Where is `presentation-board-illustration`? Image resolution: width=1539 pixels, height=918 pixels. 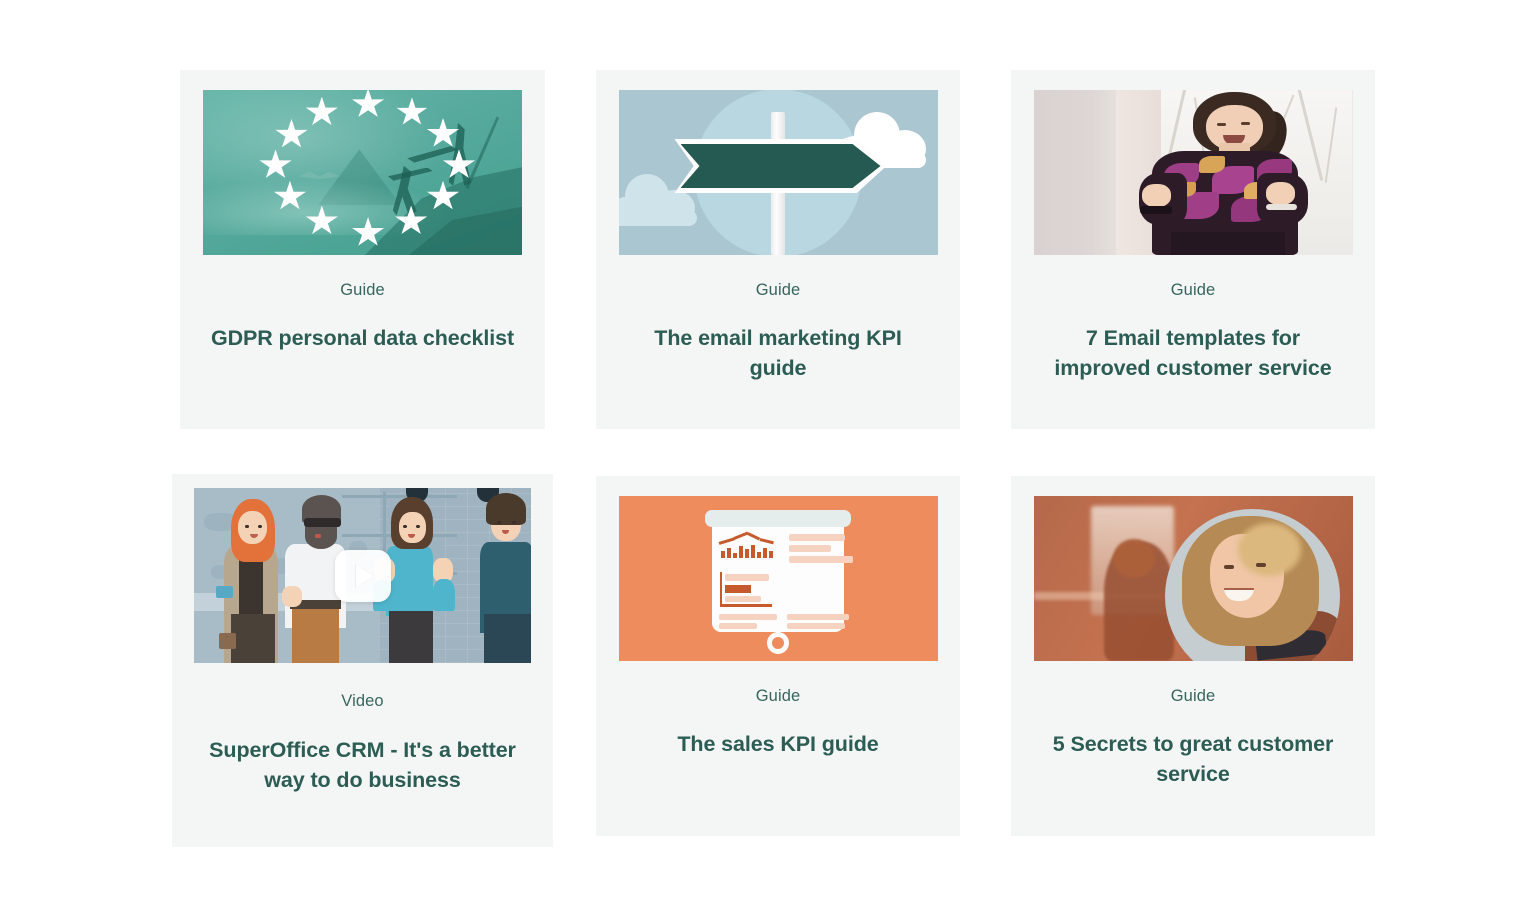
presentation-board-illustration is located at coordinates (778, 578).